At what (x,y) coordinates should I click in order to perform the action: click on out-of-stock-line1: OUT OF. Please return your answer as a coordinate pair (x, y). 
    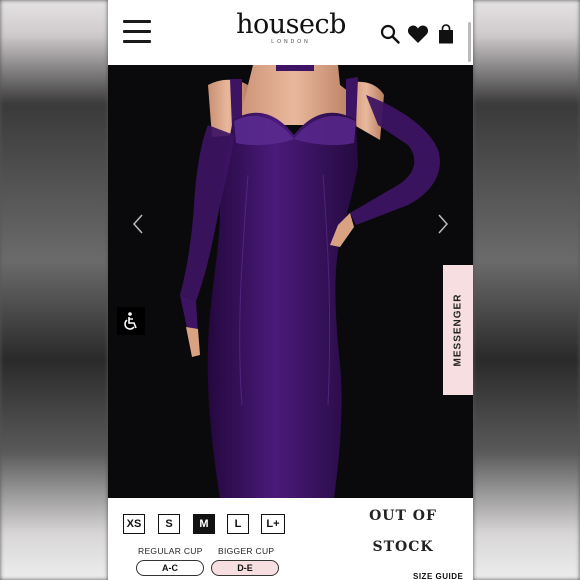
    Looking at the image, I should click on (403, 516).